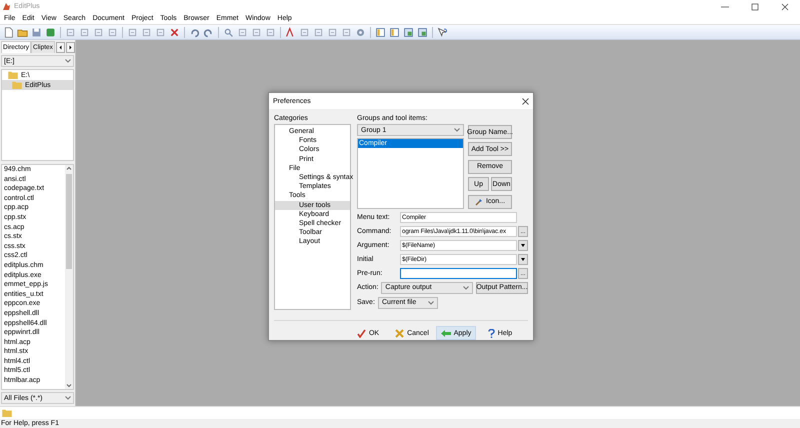  Describe the element at coordinates (478, 202) in the screenshot. I see `brush-icon` at that location.